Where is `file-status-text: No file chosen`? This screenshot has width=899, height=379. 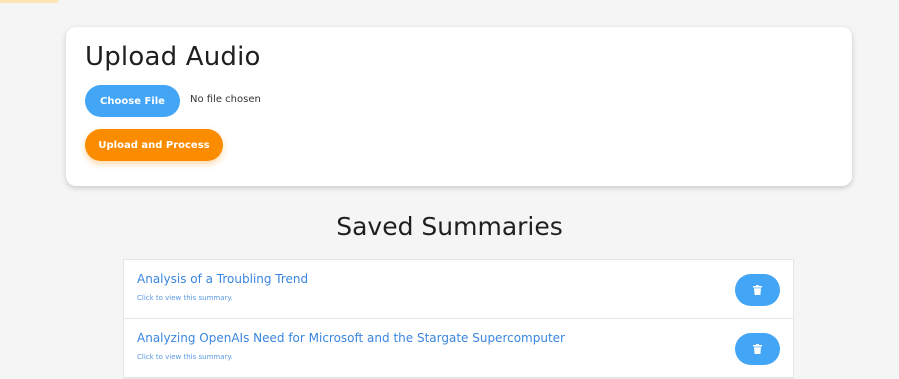 file-status-text: No file chosen is located at coordinates (225, 99).